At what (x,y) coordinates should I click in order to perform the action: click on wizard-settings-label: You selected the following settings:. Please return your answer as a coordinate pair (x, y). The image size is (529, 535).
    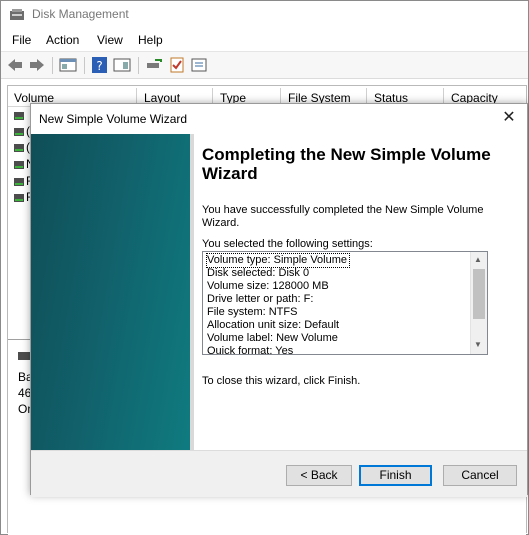
    Looking at the image, I should click on (287, 244).